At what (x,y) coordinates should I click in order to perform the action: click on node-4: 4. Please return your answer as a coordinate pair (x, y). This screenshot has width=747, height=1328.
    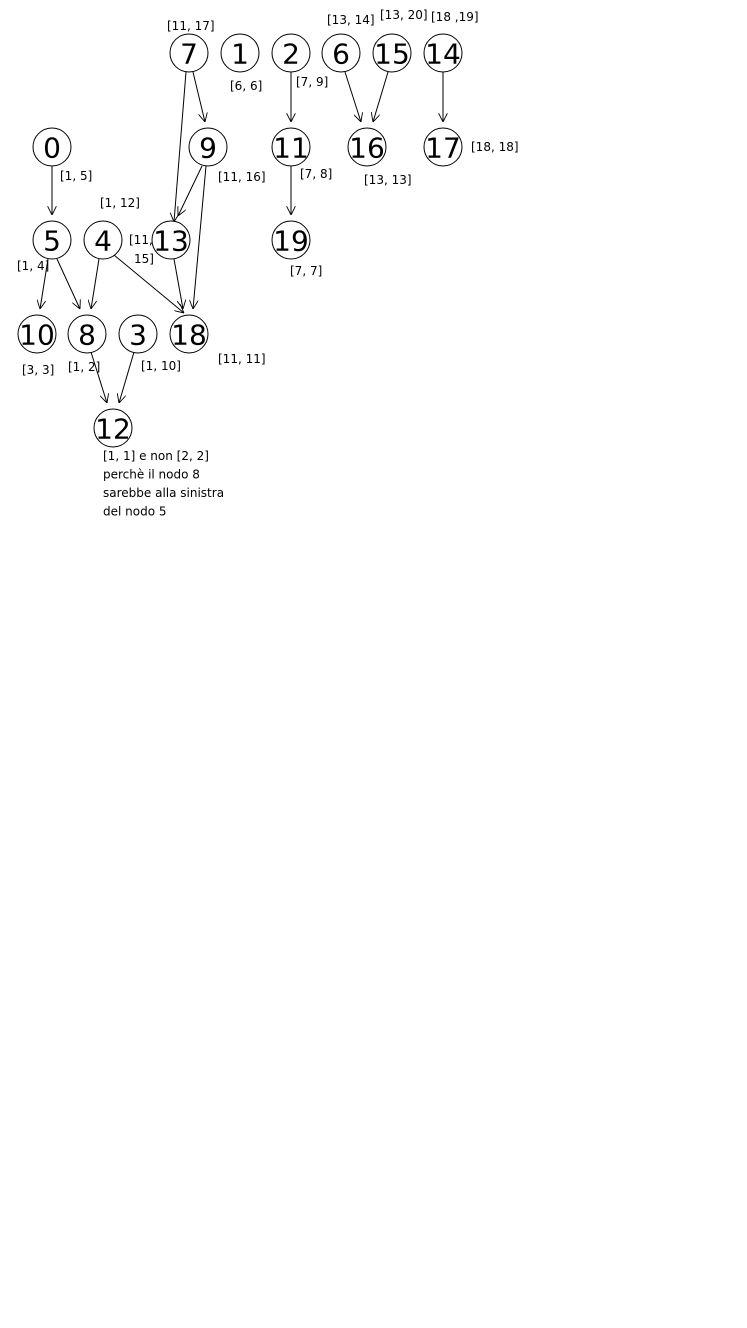
    Looking at the image, I should click on (103, 240).